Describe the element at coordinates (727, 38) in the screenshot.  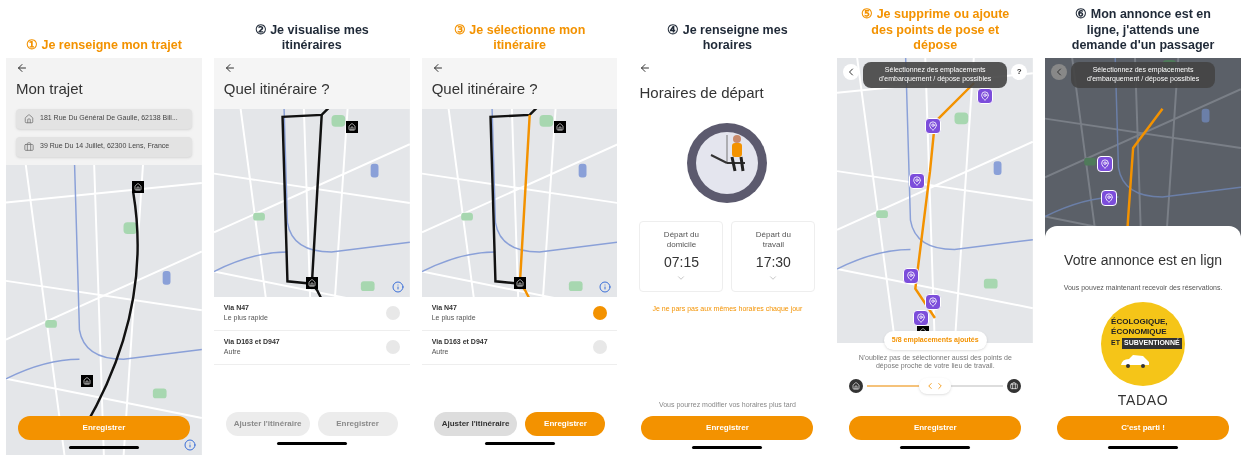
I see `step-heading: ④ Je renseigne mes horaires` at that location.